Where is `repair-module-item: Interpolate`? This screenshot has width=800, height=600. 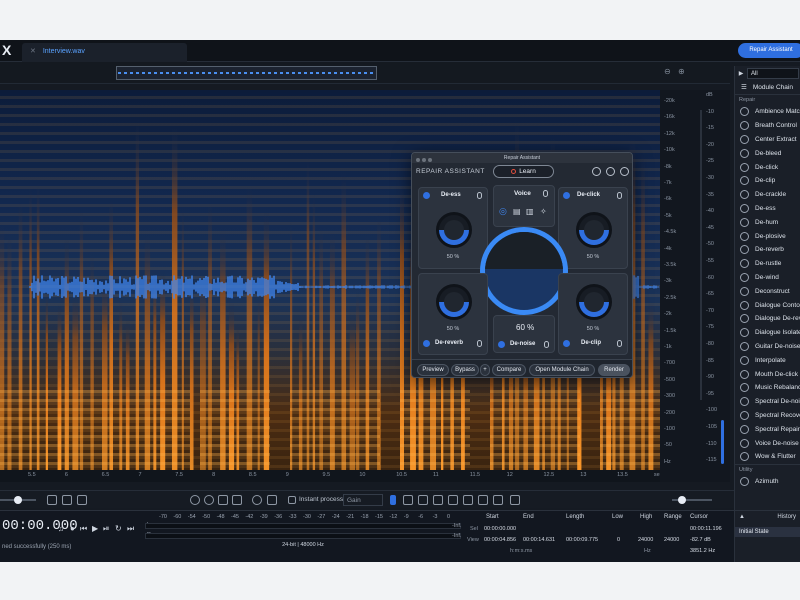
repair-module-item: Interpolate is located at coordinates (767, 360).